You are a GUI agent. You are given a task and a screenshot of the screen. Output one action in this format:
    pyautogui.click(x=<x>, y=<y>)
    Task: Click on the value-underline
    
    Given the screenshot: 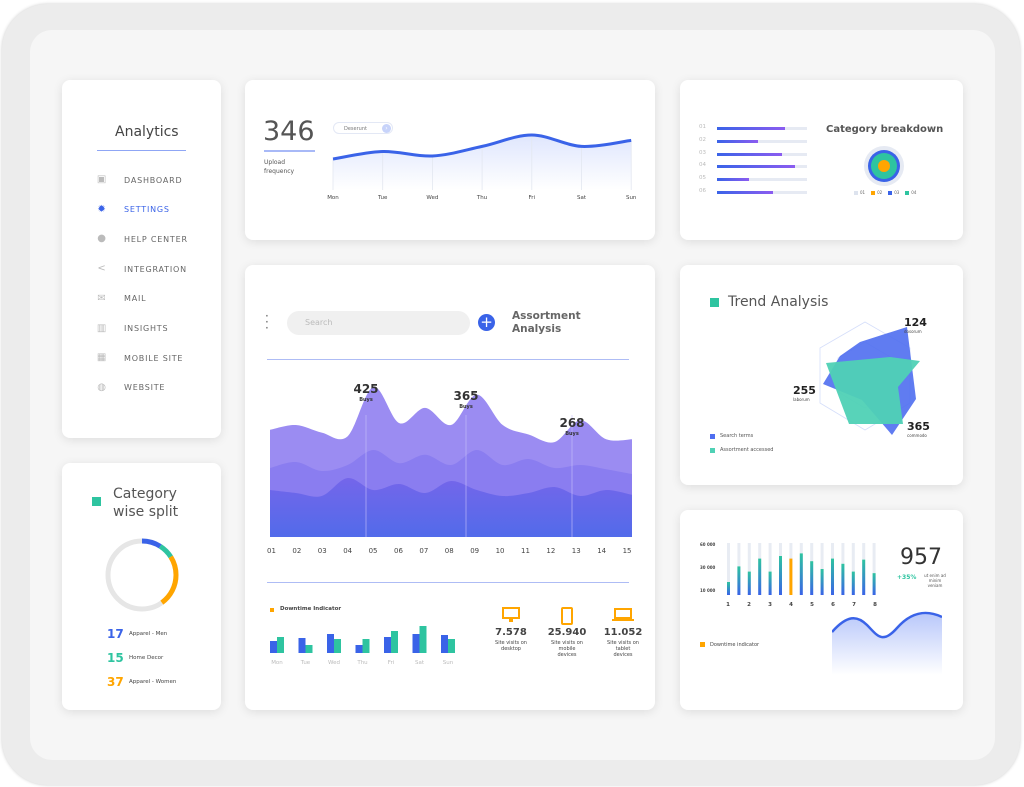 What is the action you would take?
    pyautogui.click(x=289, y=151)
    